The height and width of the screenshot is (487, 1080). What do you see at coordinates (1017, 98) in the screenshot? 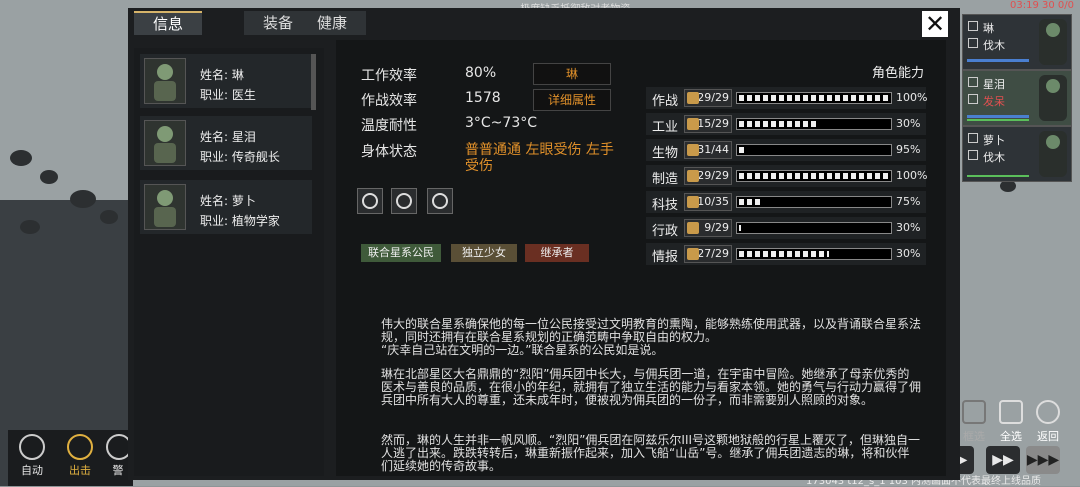
I see `colonist-card: 星泪 发呆` at bounding box center [1017, 98].